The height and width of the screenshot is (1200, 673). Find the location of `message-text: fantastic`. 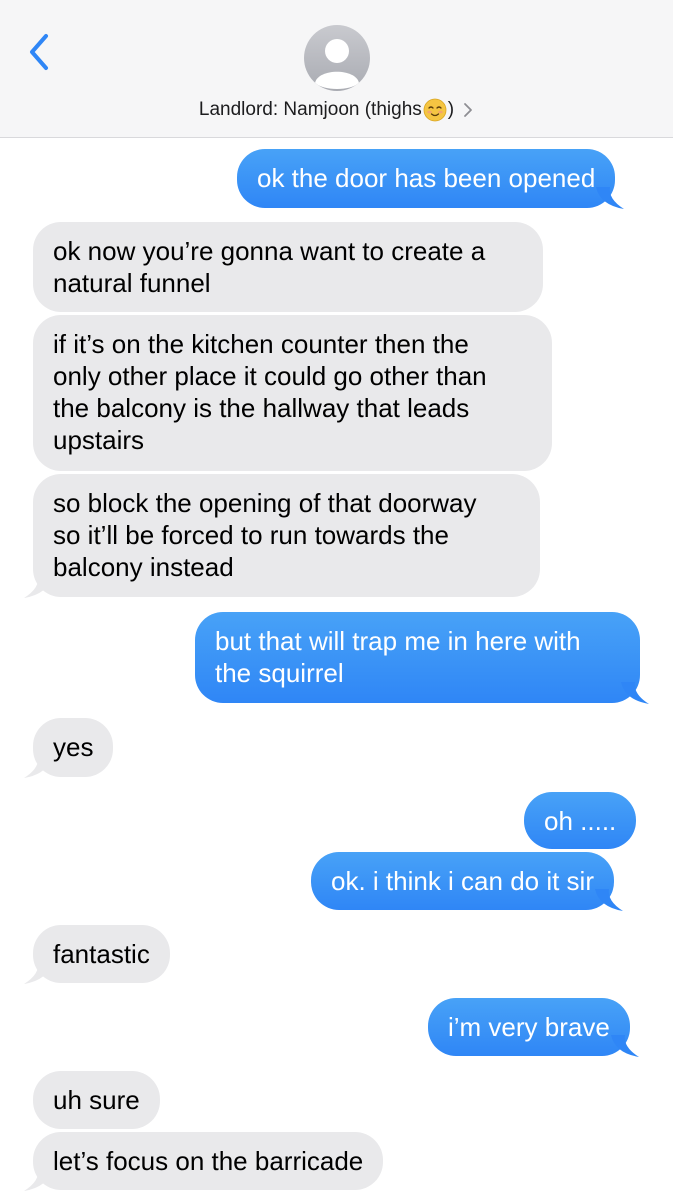

message-text: fantastic is located at coordinates (101, 954).